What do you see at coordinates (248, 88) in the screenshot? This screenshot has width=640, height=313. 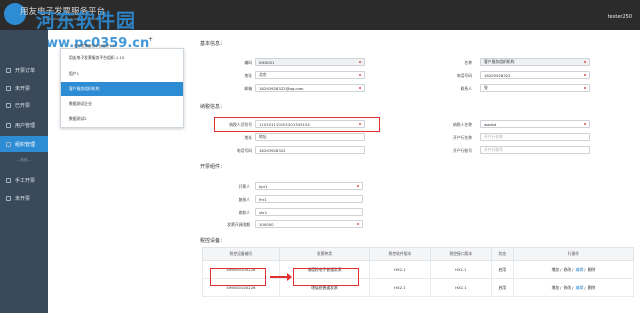 I see `email-label: 邮箱` at bounding box center [248, 88].